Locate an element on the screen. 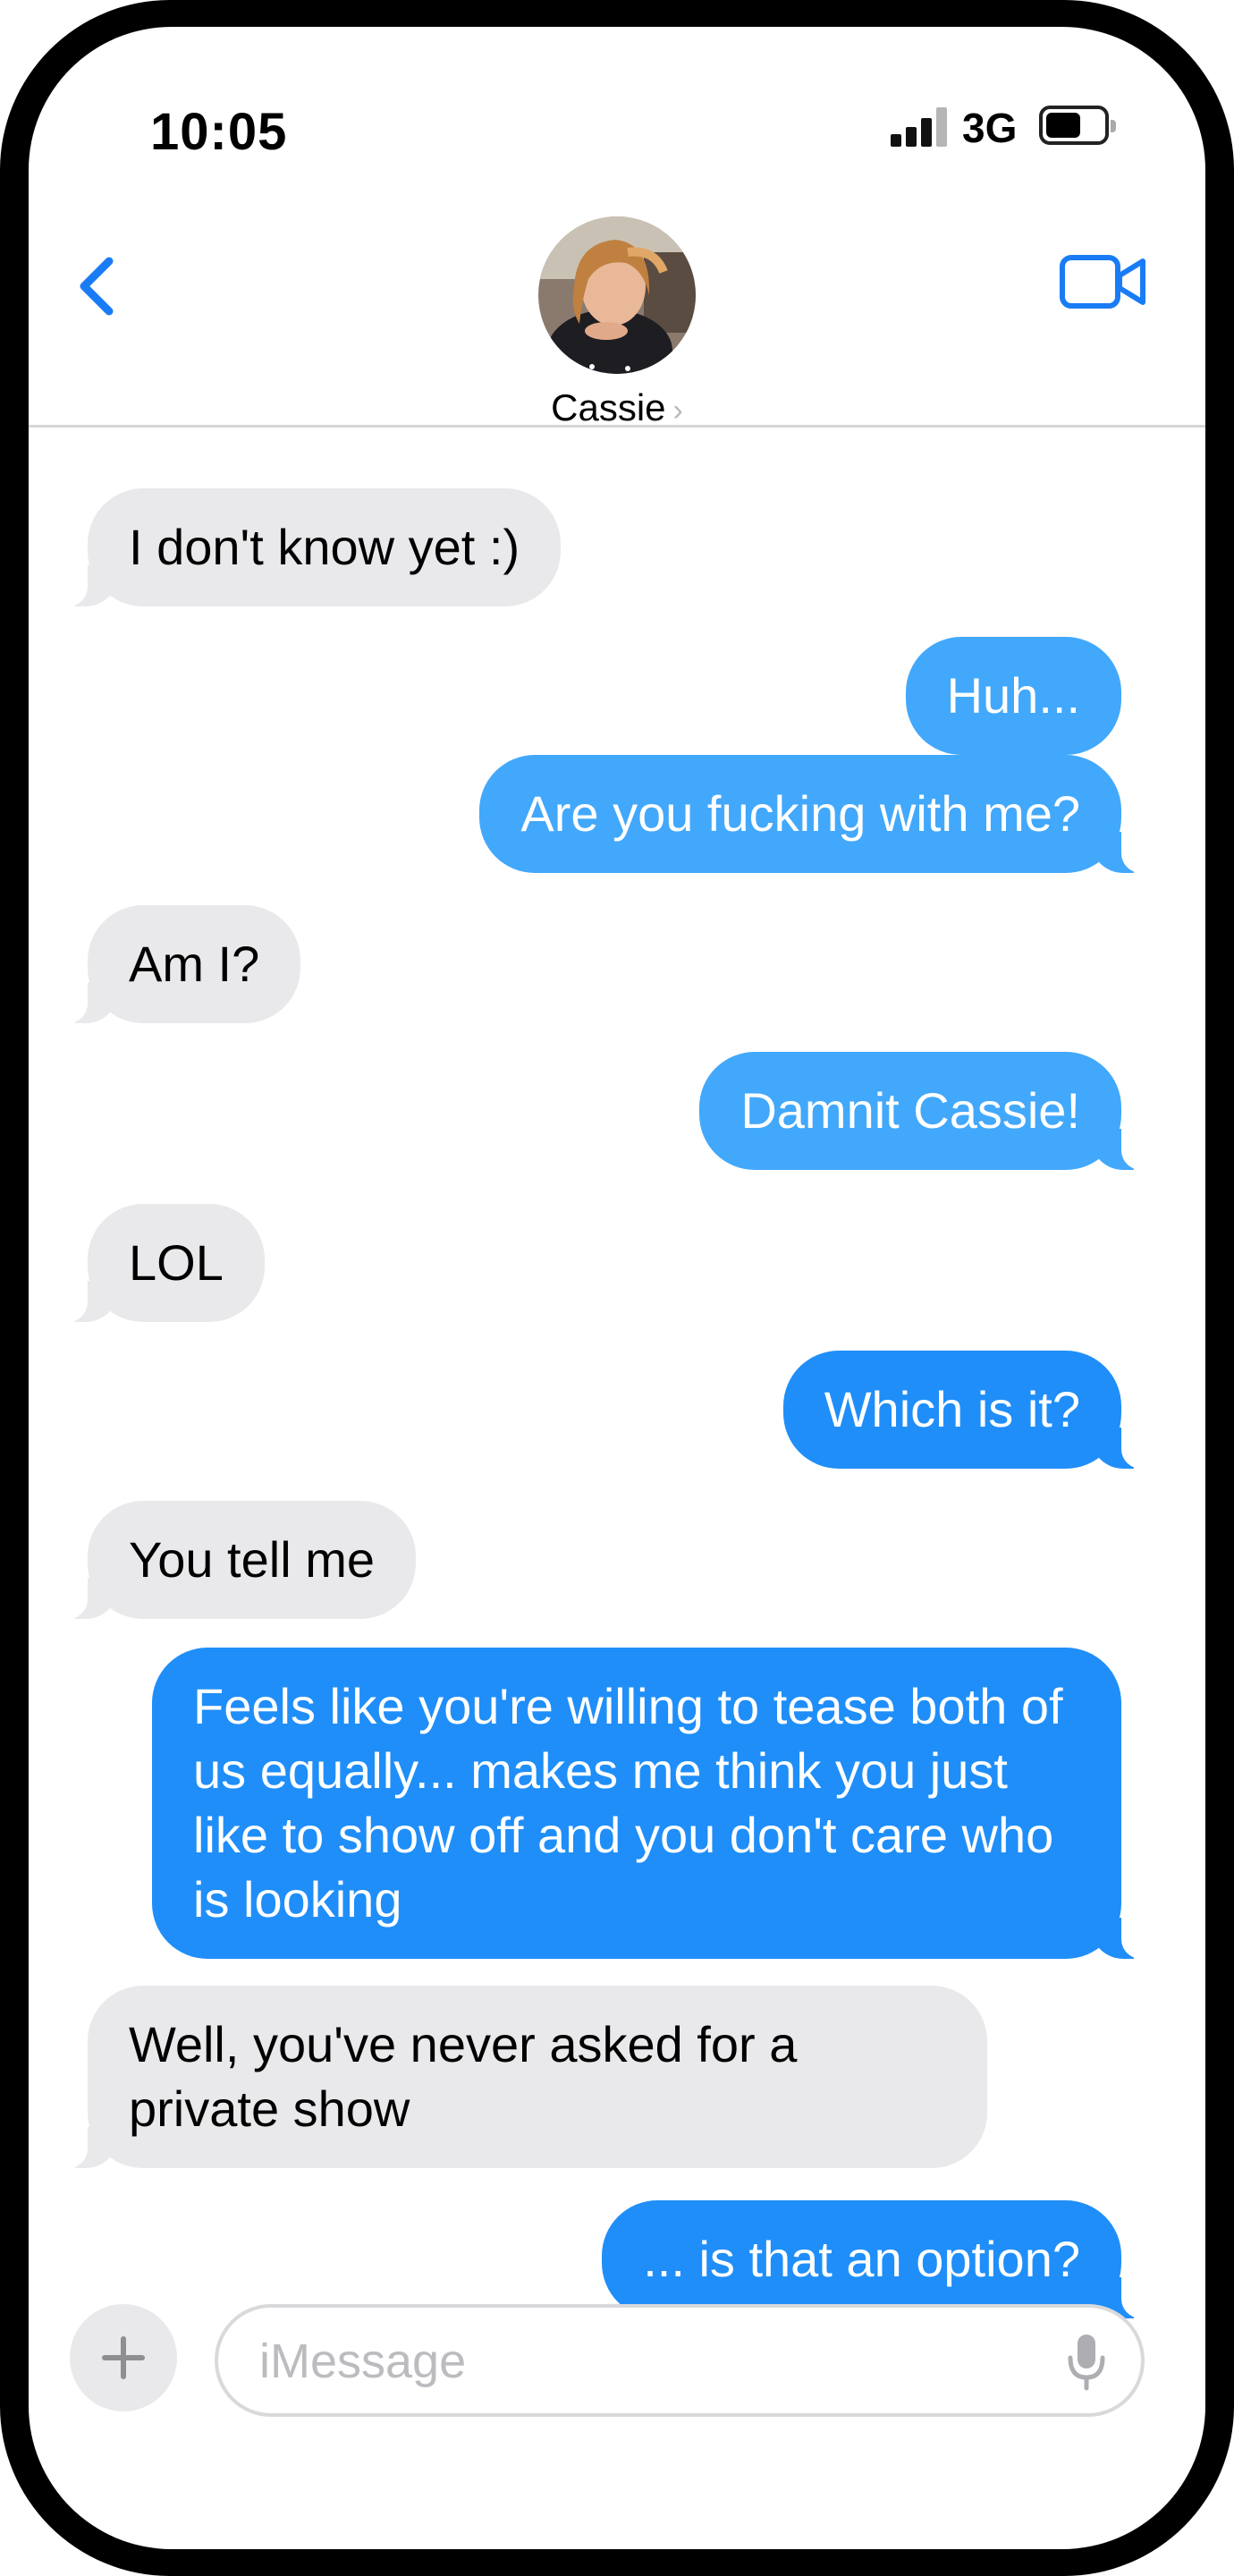  video-camera-icon is located at coordinates (1102, 282).